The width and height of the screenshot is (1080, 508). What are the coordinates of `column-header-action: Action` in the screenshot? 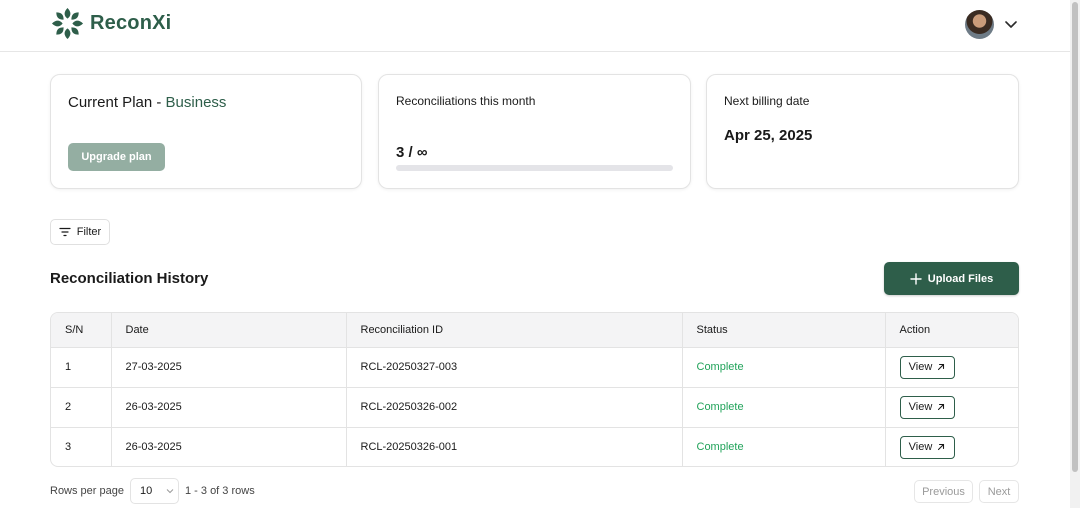 It's located at (951, 330).